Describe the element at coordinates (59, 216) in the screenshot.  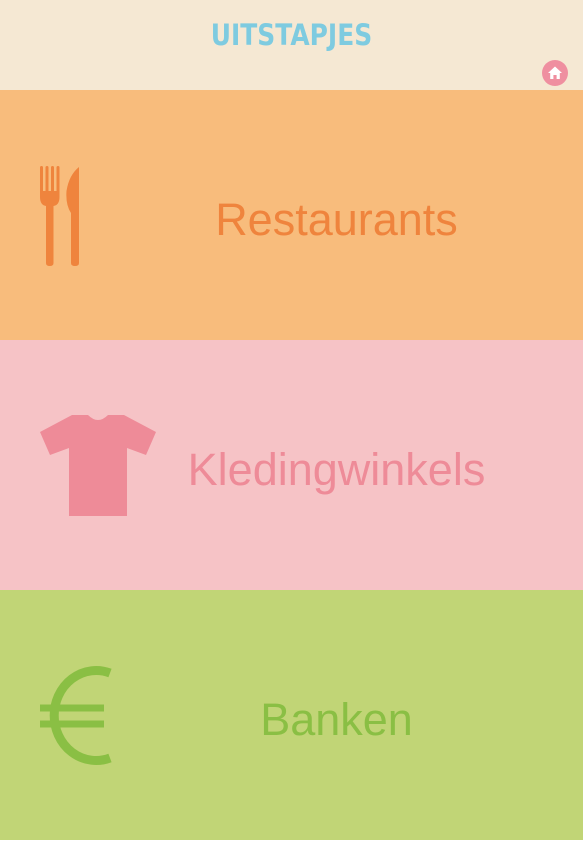
I see `fork-knife-icon` at that location.